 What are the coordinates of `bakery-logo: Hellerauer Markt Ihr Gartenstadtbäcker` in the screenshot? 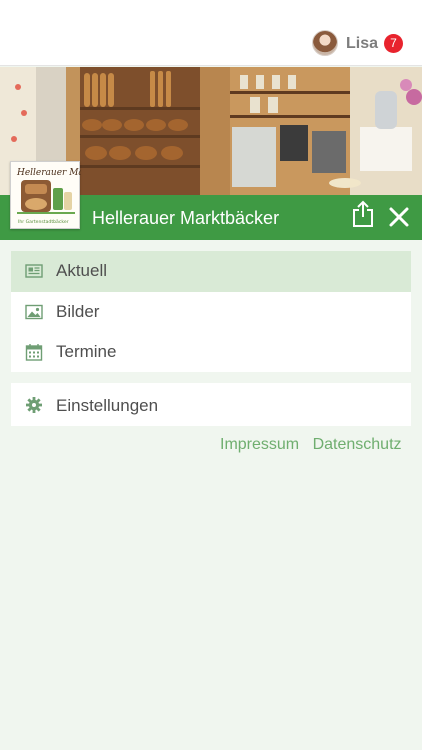 It's located at (54, 195).